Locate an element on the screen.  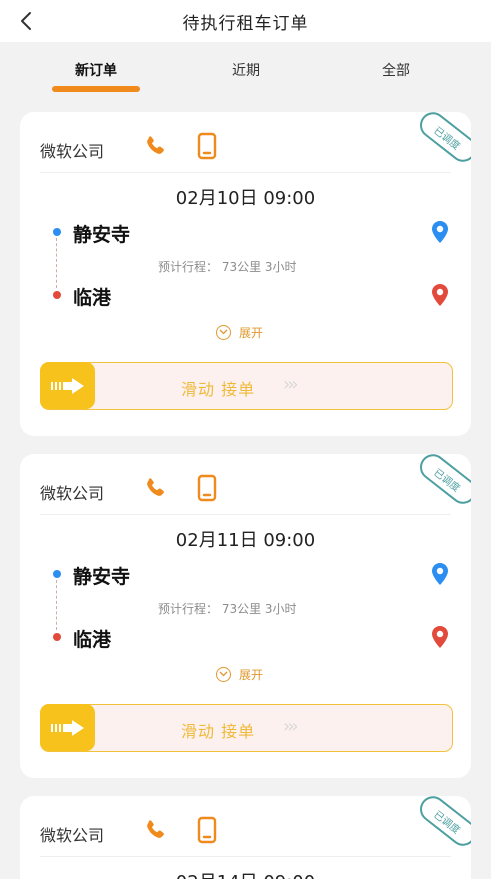
chevron-left-icon is located at coordinates (26, 21).